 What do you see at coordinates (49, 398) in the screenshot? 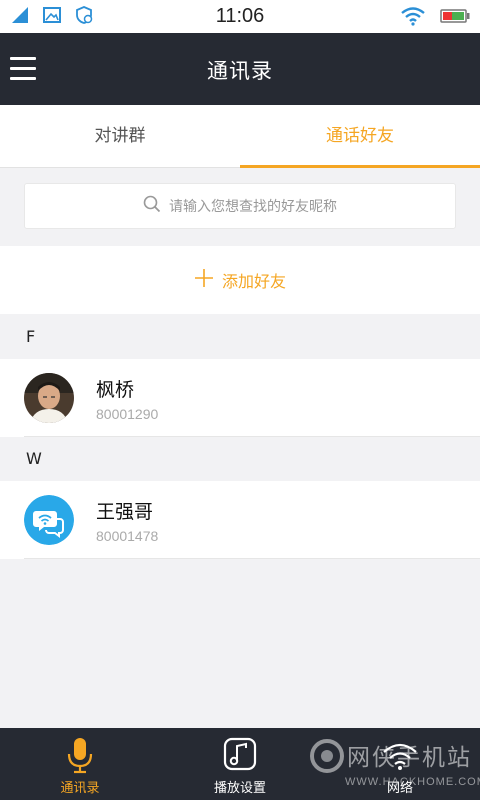
I see `photo-avatar` at bounding box center [49, 398].